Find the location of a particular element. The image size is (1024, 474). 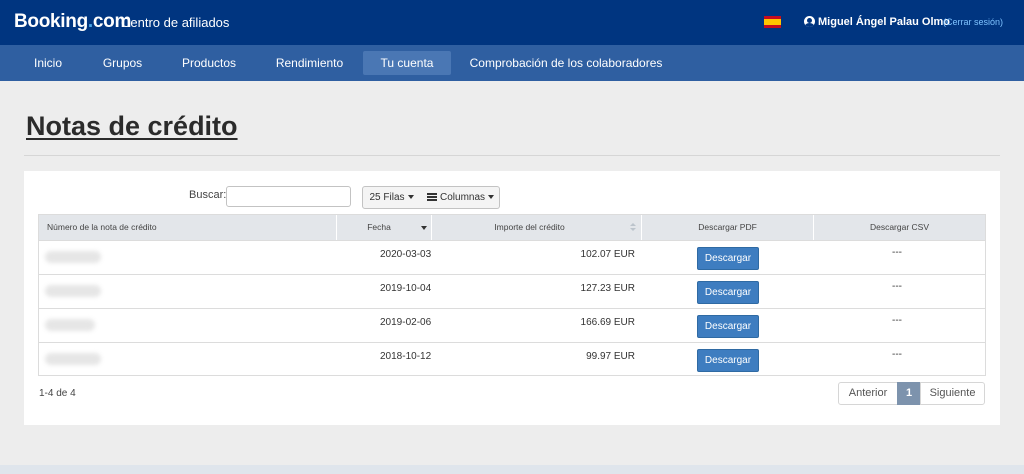

table-row: 2018-10-12 99.97 EUR Descargar --- is located at coordinates (512, 359).